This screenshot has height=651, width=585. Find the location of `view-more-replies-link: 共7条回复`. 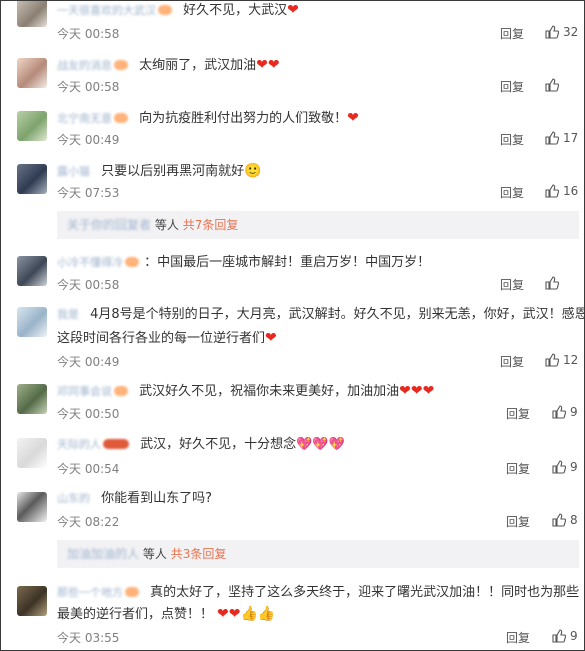

view-more-replies-link: 共7条回复 is located at coordinates (211, 225).